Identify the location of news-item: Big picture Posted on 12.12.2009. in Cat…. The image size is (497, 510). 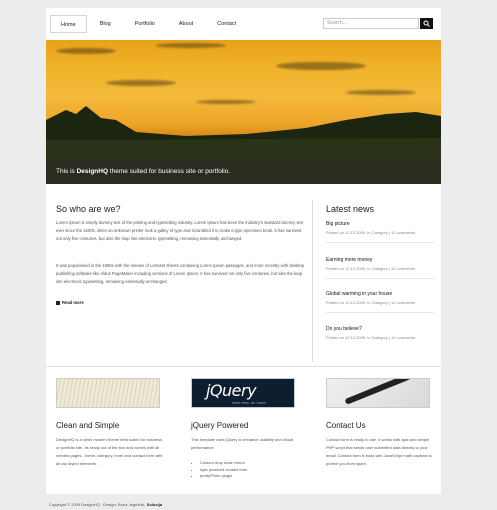
(381, 232).